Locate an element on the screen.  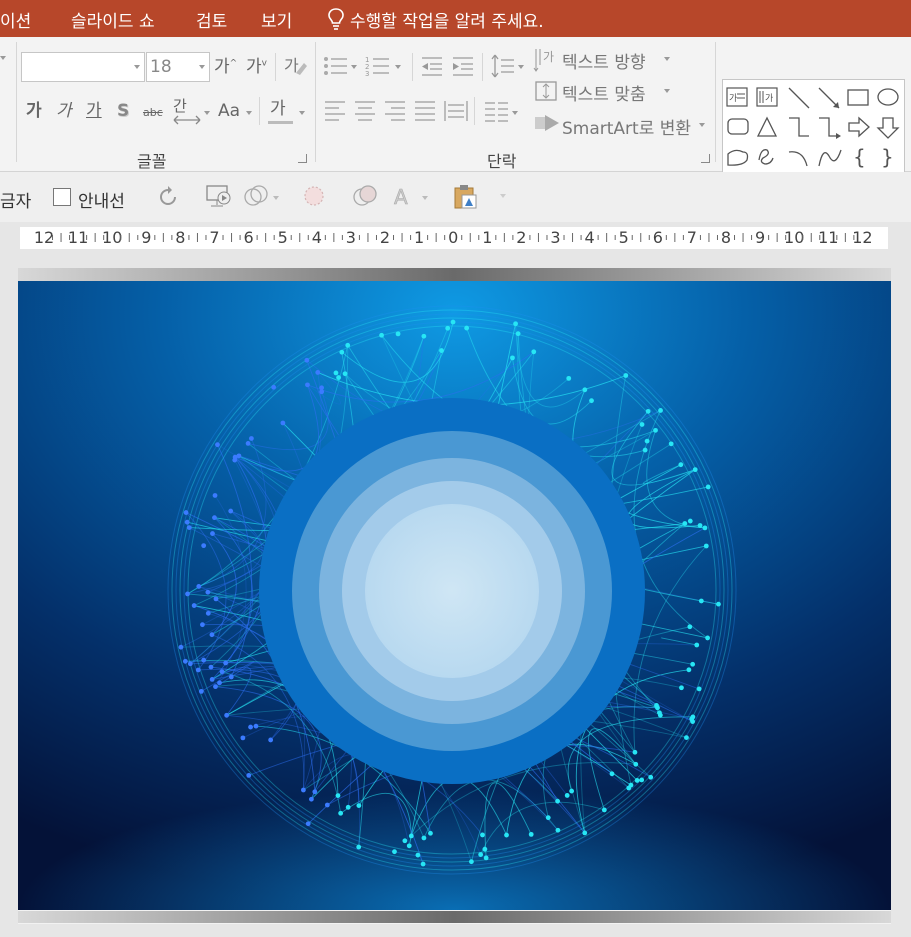
font-color-button: 가 is located at coordinates (278, 109).